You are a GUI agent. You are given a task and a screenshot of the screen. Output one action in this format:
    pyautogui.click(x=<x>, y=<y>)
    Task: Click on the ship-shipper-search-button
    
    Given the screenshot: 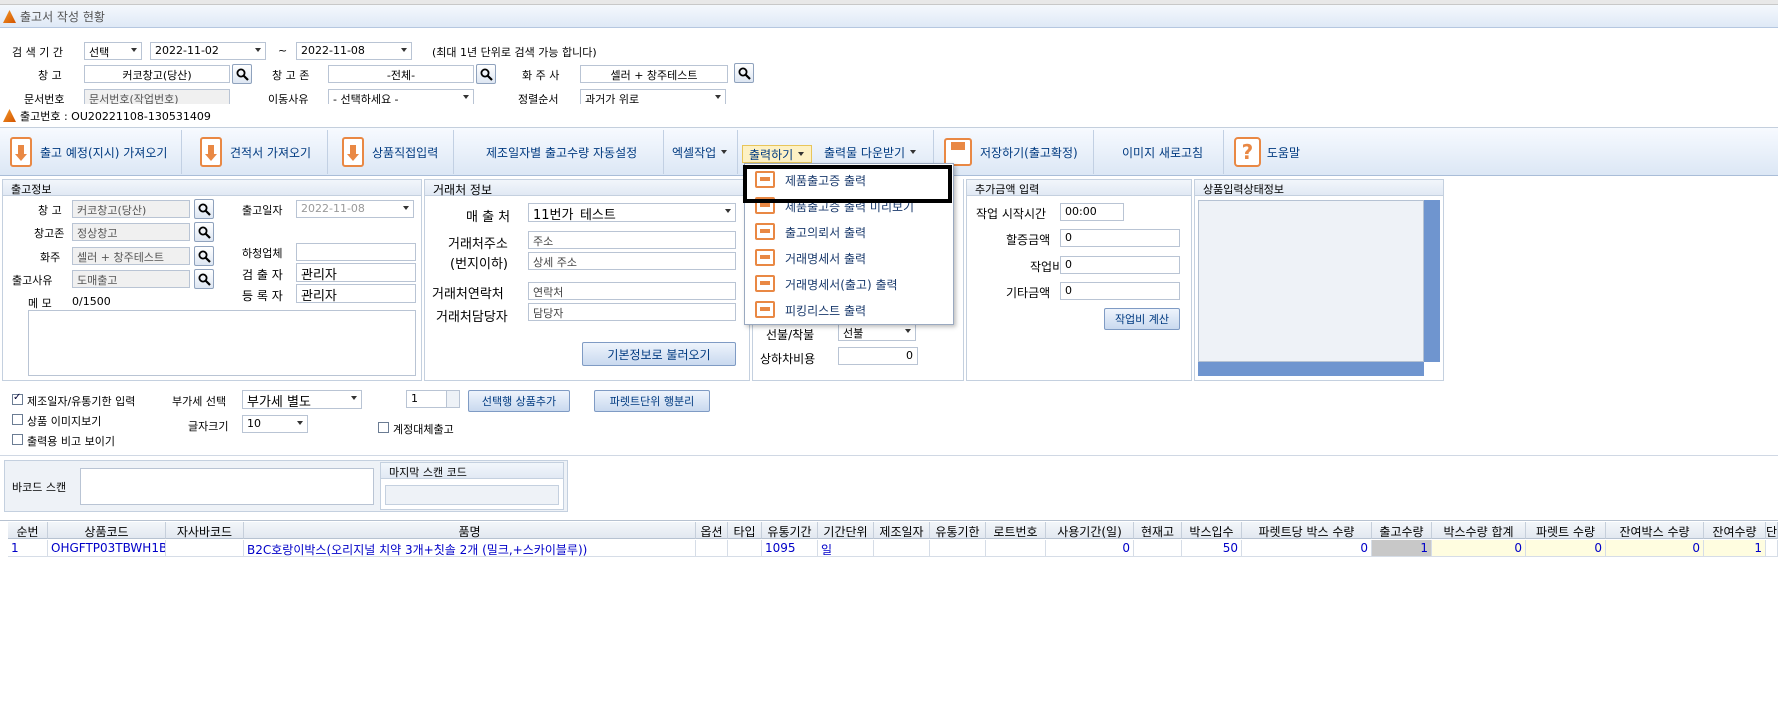 What is the action you would take?
    pyautogui.click(x=204, y=256)
    